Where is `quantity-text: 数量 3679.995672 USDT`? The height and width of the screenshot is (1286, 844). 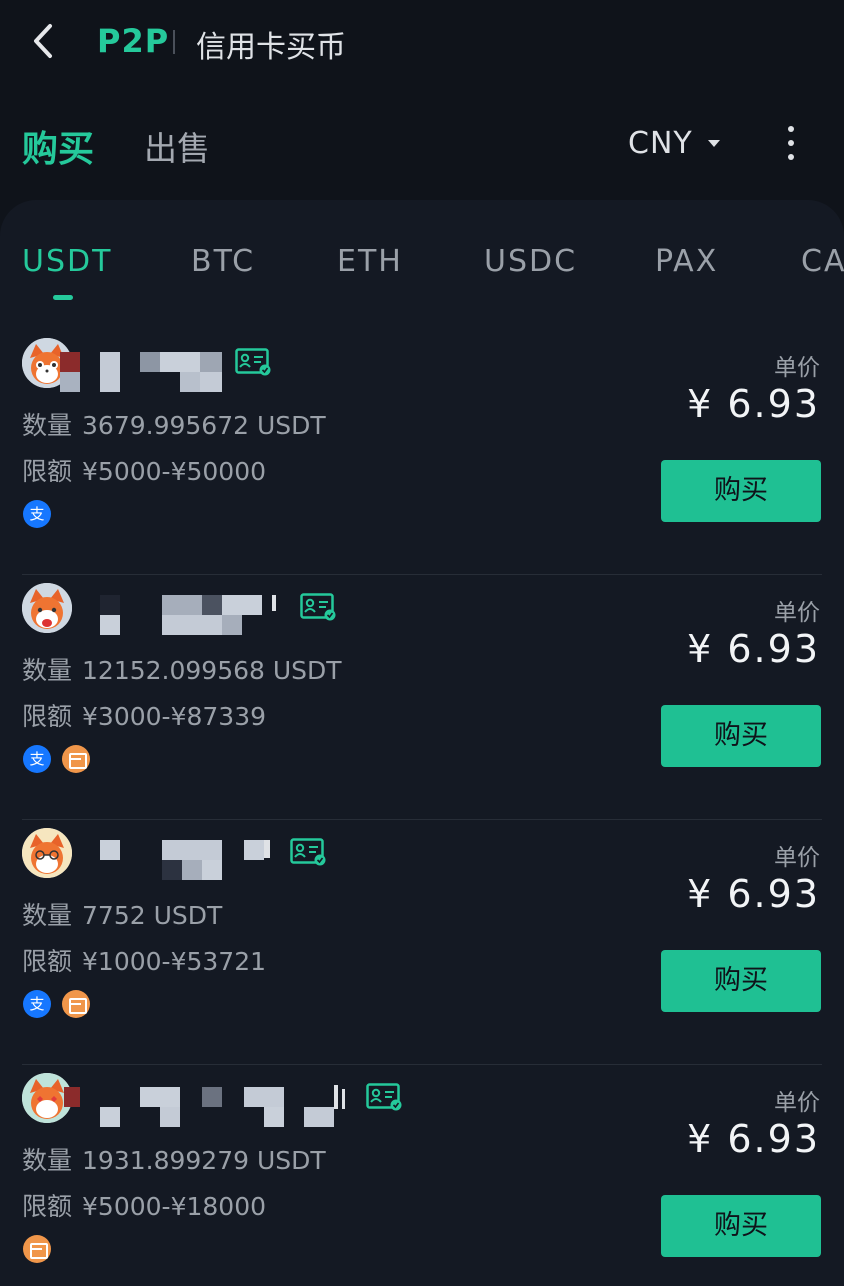
quantity-text: 数量 3679.995672 USDT is located at coordinates (174, 424).